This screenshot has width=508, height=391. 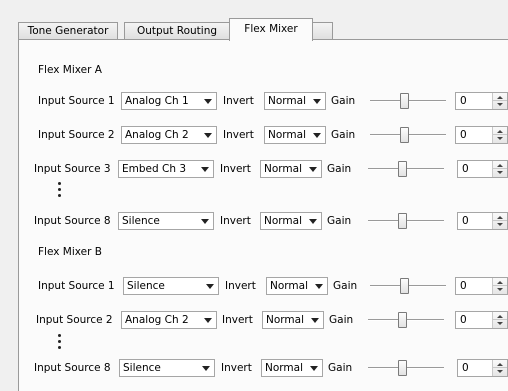 What do you see at coordinates (72, 169) in the screenshot?
I see `input-source-label: Input Source 3` at bounding box center [72, 169].